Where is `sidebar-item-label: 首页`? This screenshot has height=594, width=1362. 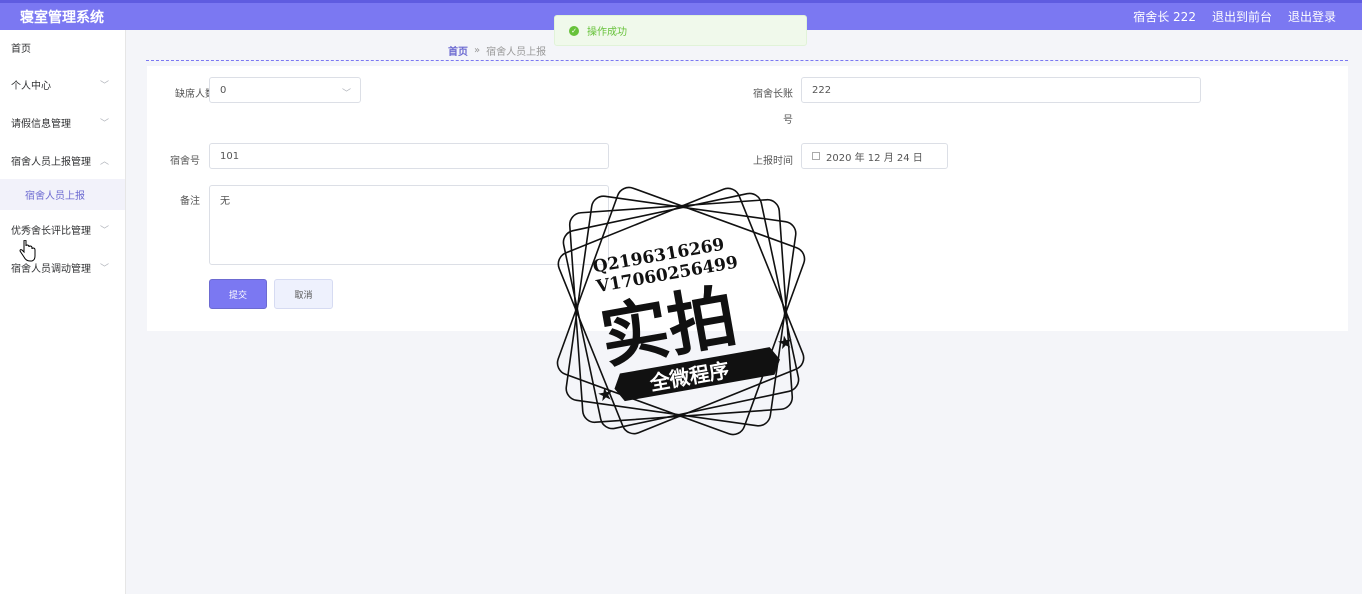 sidebar-item-label: 首页 is located at coordinates (21, 49).